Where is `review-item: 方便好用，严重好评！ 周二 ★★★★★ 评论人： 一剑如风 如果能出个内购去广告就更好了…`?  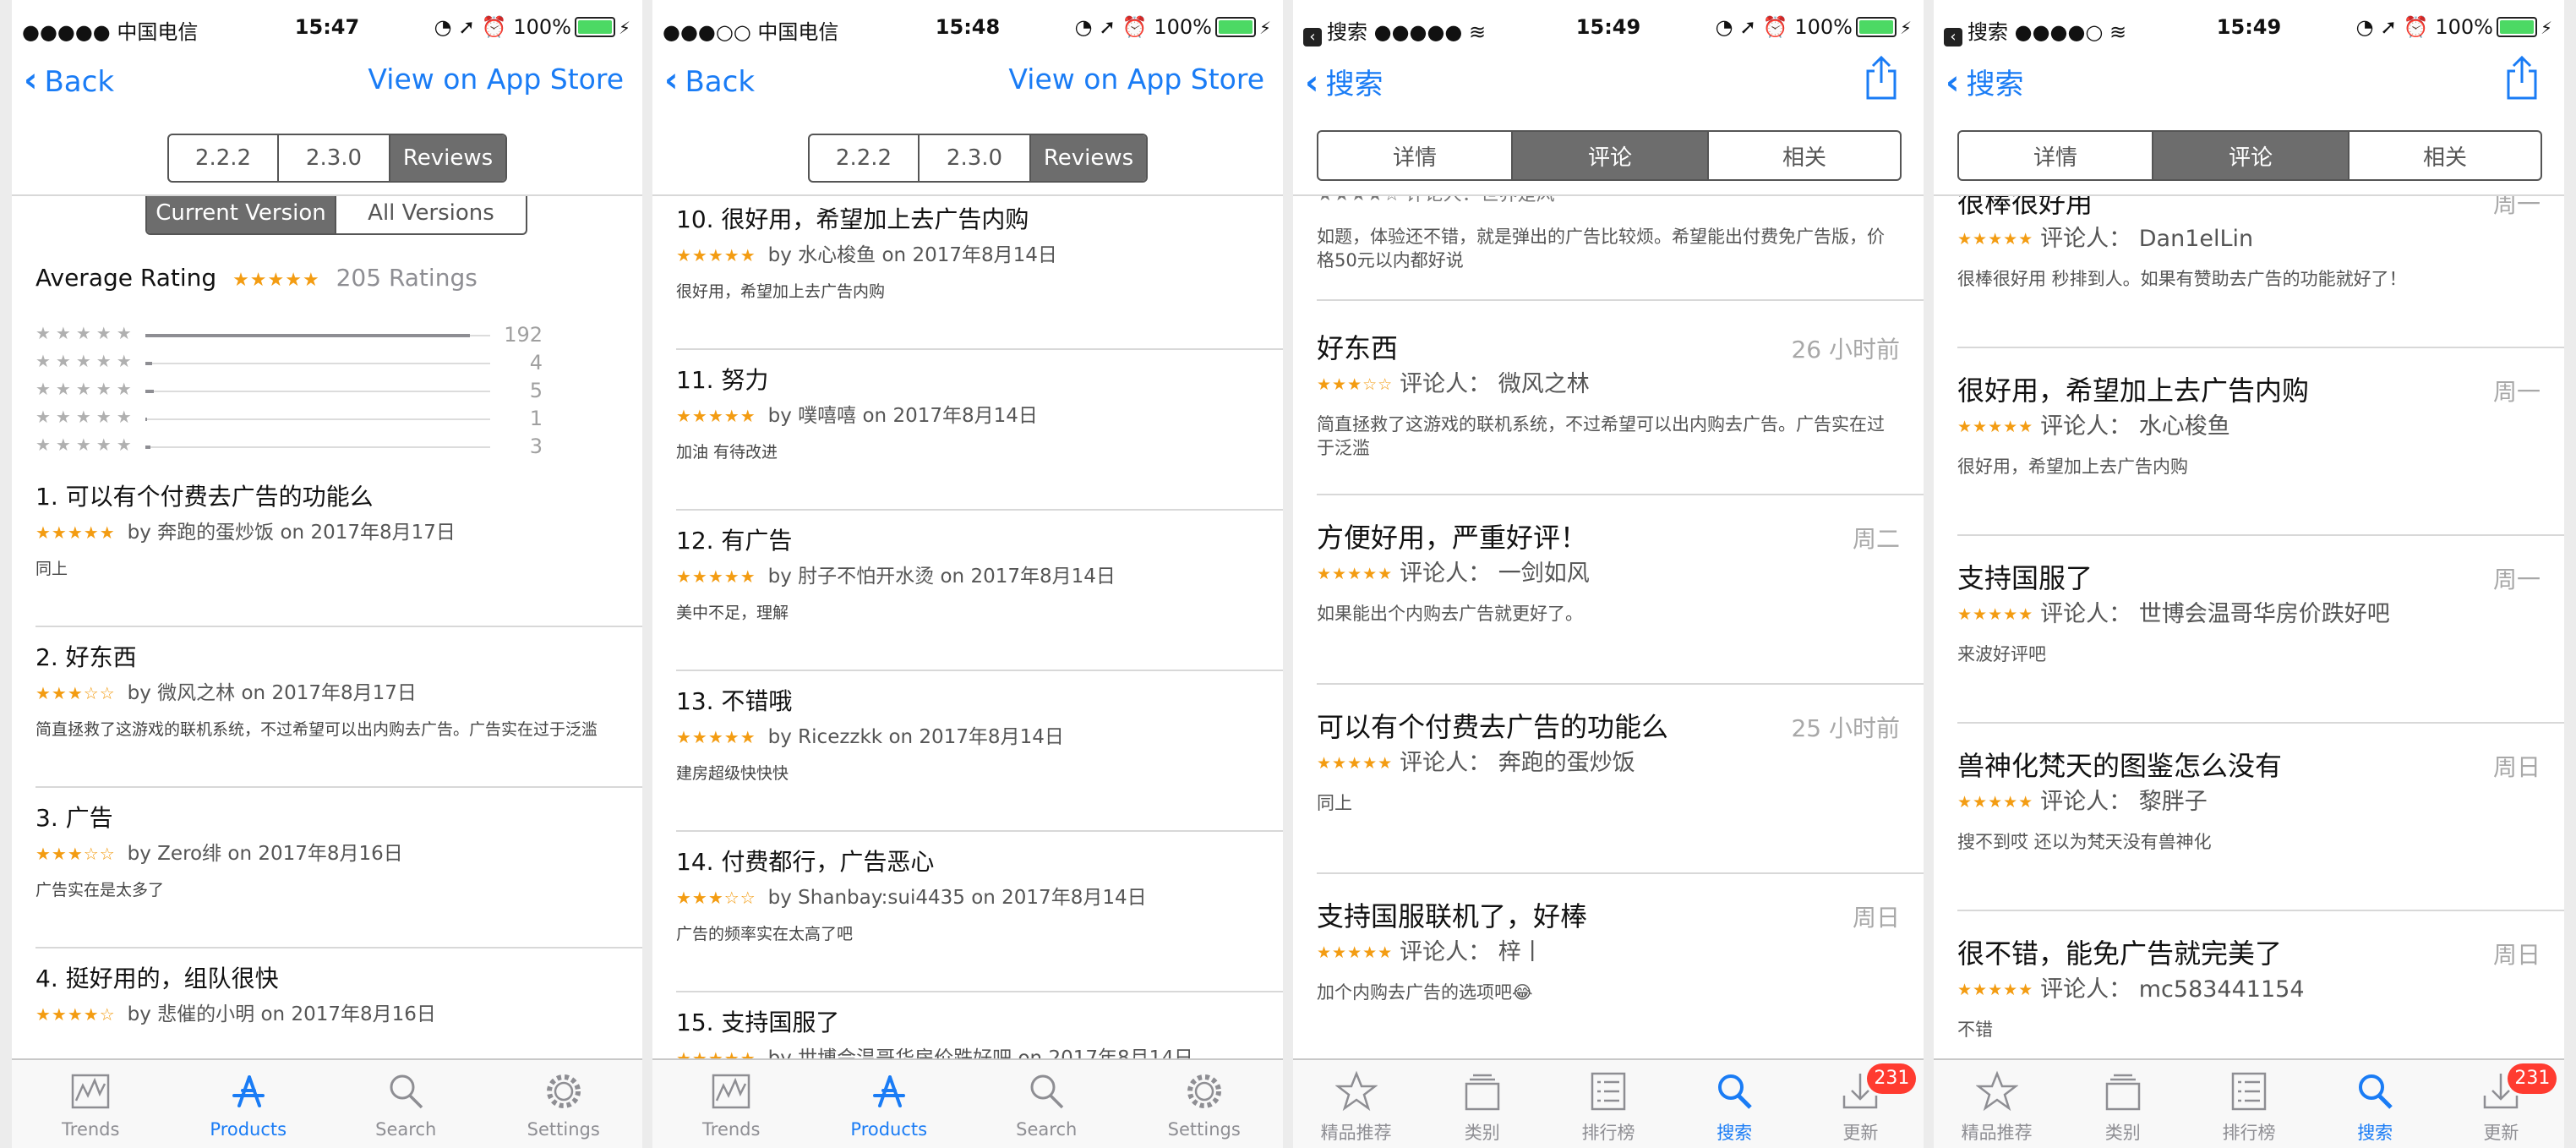 review-item: 方便好用，严重好评！ 周二 ★★★★★ 评论人： 一剑如风 如果能出个内购去广告就更好了… is located at coordinates (1608, 573).